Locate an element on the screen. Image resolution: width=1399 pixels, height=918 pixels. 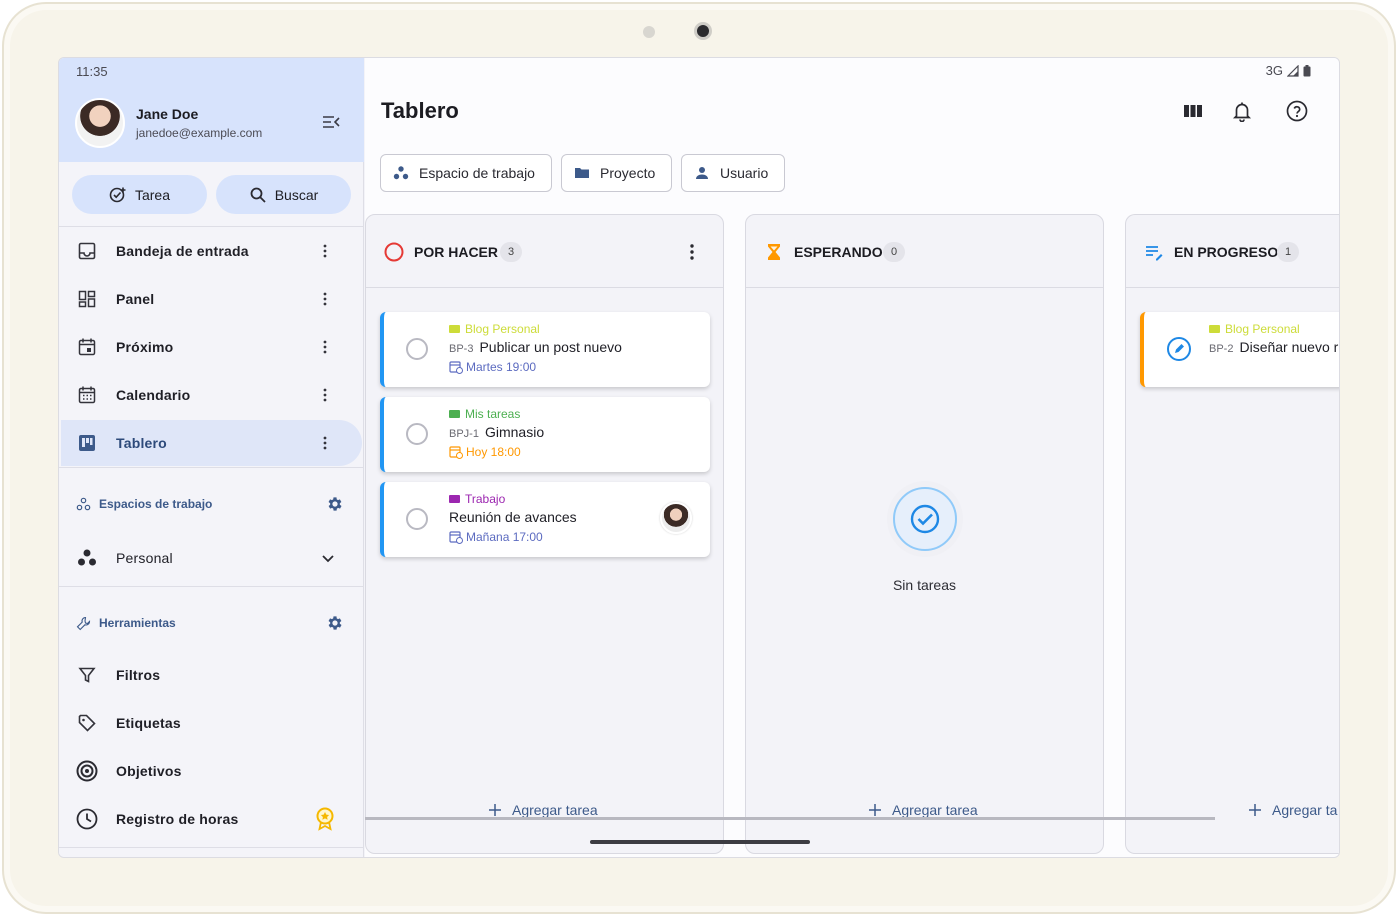
chevron-down-icon is located at coordinates (328, 558).